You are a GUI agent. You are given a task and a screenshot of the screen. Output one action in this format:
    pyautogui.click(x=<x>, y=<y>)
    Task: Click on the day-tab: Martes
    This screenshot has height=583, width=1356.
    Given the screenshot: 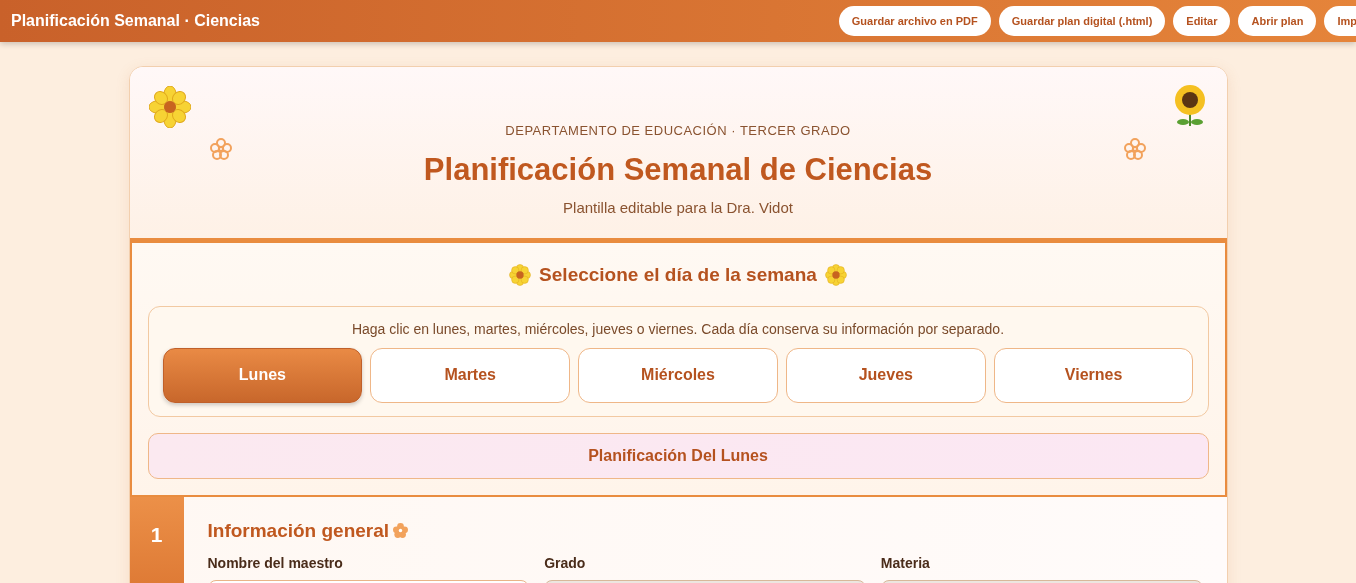 What is the action you would take?
    pyautogui.click(x=470, y=375)
    